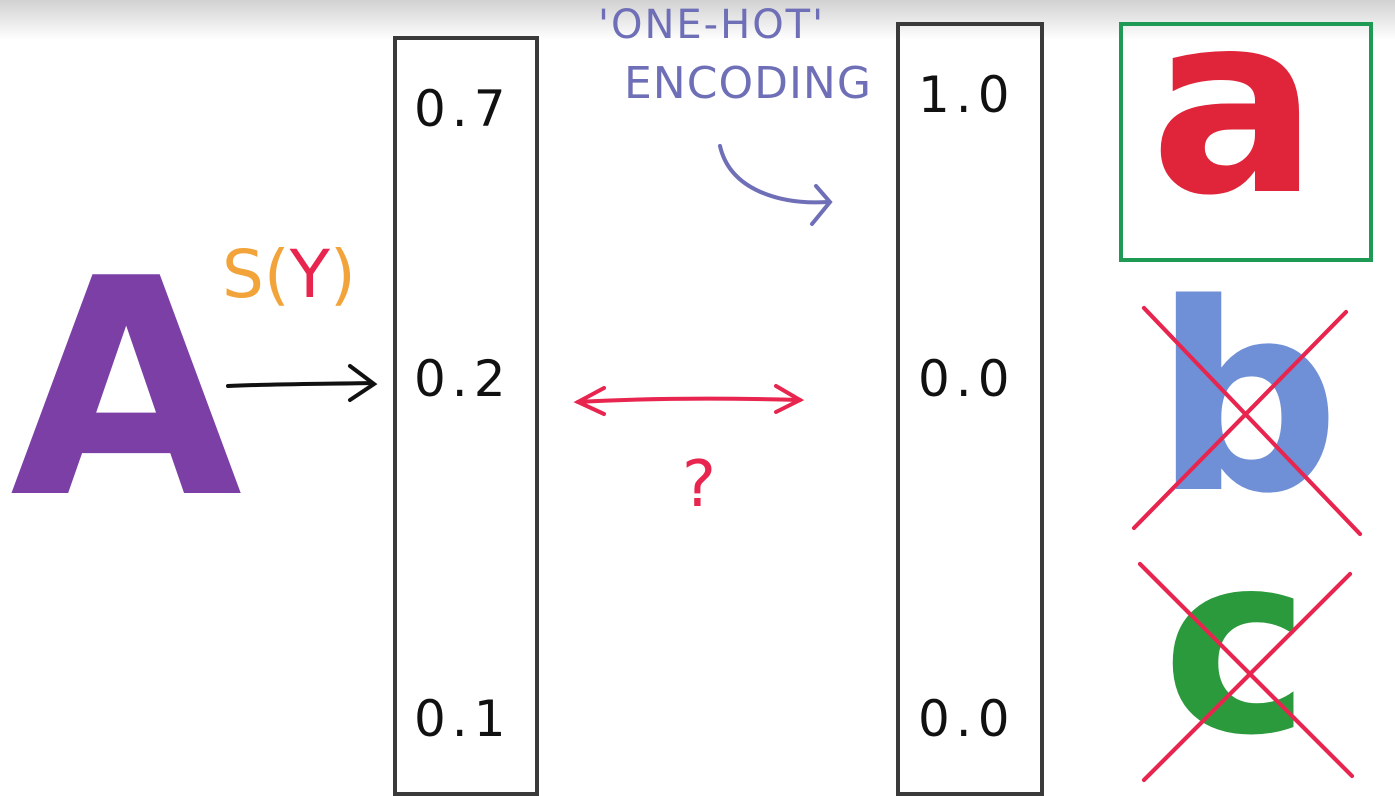 This screenshot has height=796, width=1395. What do you see at coordinates (1247, 544) in the screenshot?
I see `cross-overlay` at bounding box center [1247, 544].